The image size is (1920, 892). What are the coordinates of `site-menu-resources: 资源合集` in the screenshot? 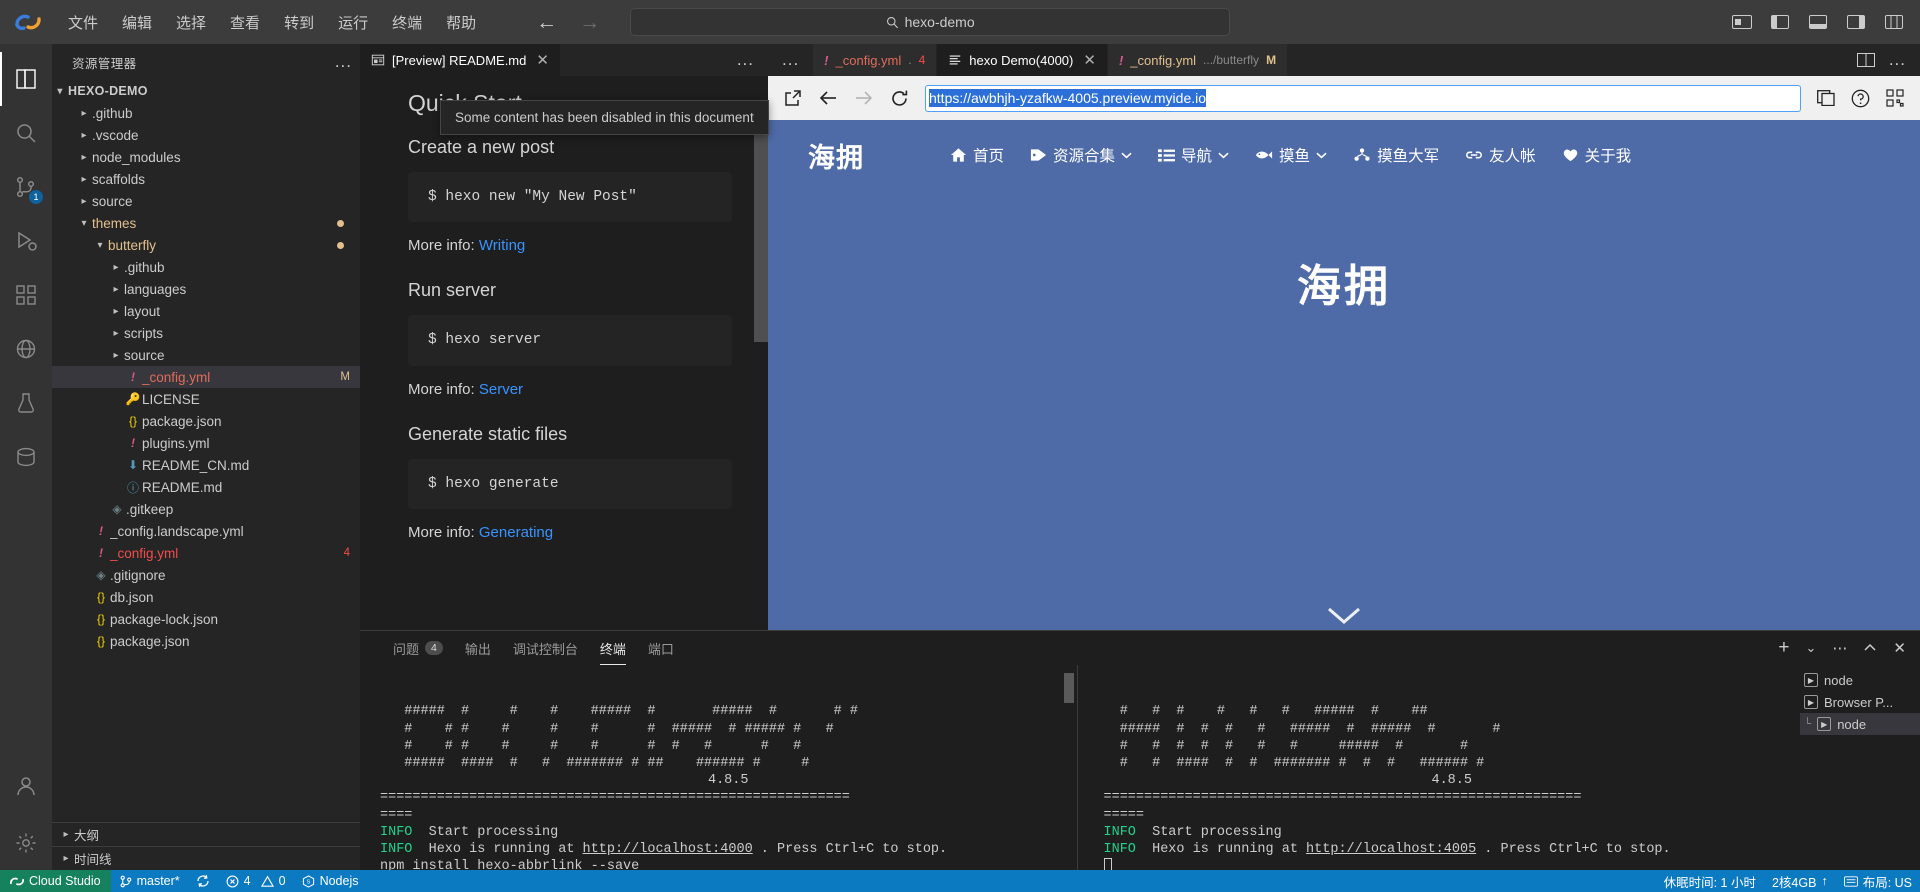 It's located at (1081, 155).